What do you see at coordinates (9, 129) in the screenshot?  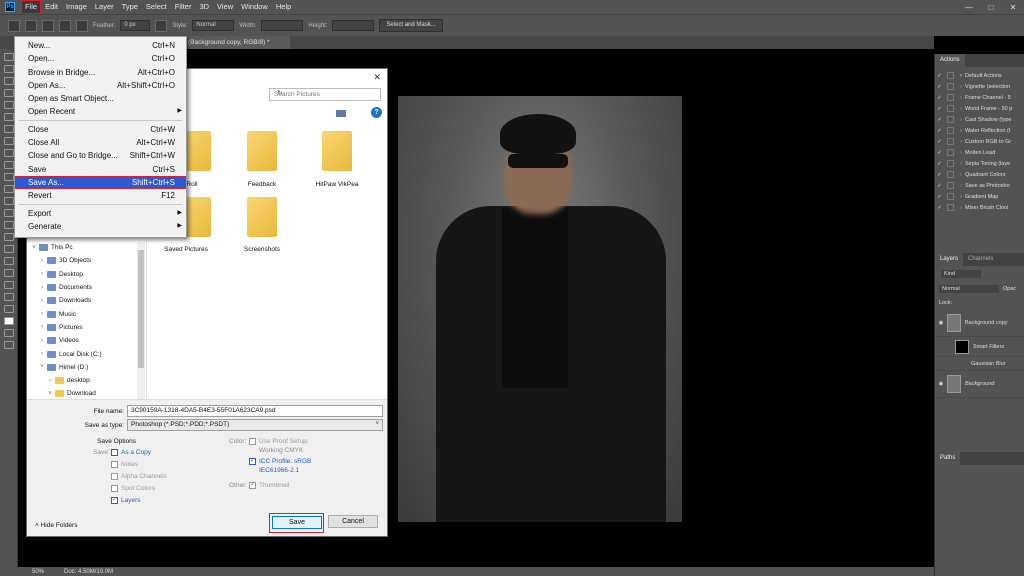 I see `eyedropper-tool-icon` at bounding box center [9, 129].